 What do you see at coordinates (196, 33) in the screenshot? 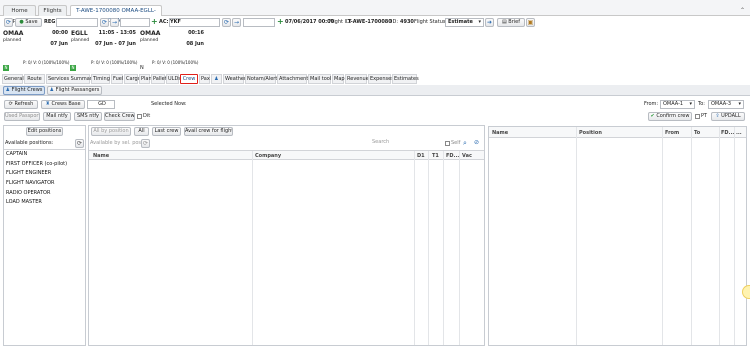
I see `leg-time: 00:16` at bounding box center [196, 33].